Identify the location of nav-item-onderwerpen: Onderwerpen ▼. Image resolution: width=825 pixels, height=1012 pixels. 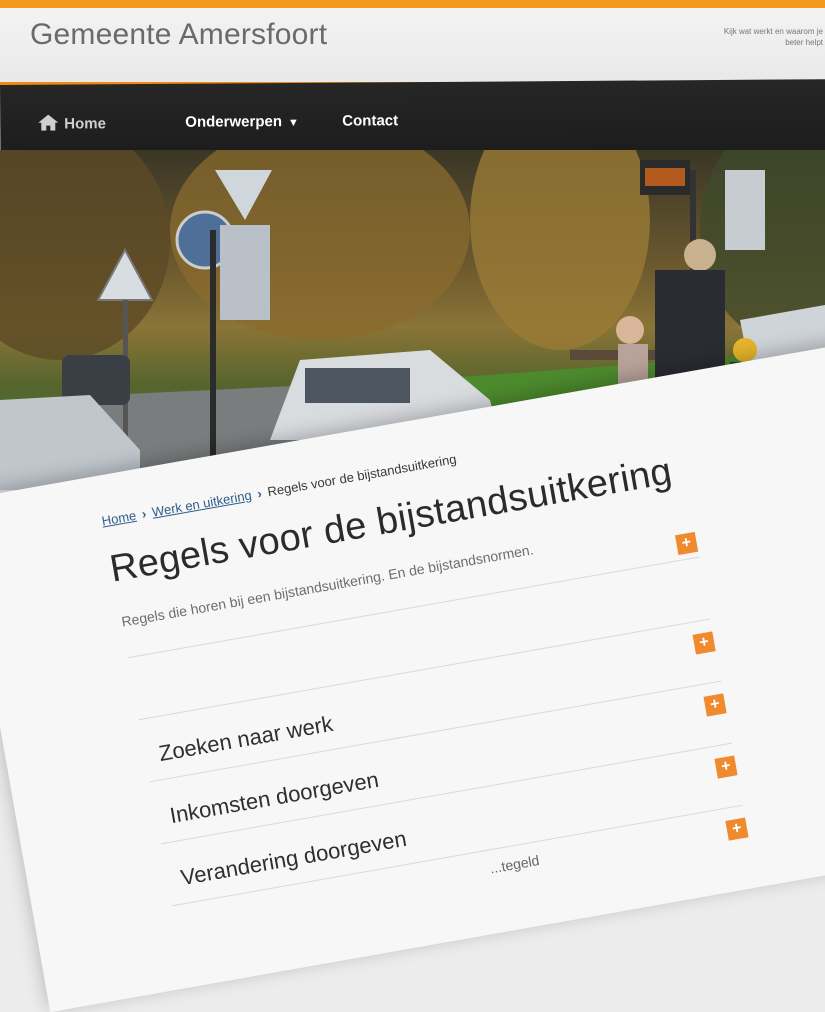
(242, 122).